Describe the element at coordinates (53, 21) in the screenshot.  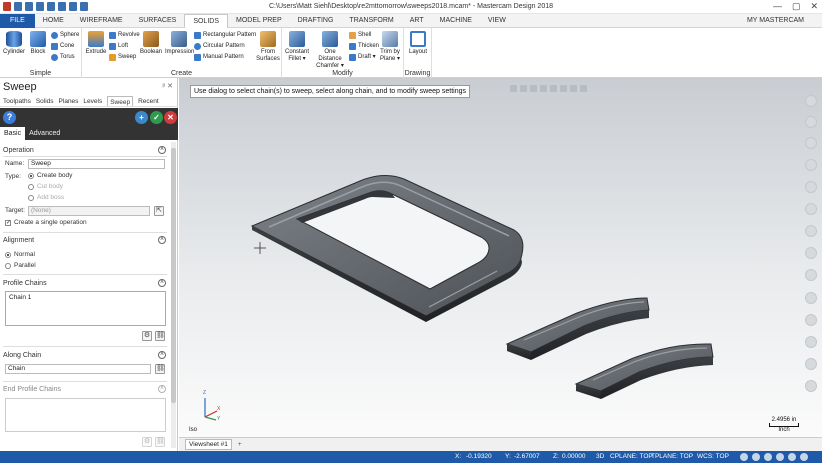
I see `tab-home: HOME` at that location.